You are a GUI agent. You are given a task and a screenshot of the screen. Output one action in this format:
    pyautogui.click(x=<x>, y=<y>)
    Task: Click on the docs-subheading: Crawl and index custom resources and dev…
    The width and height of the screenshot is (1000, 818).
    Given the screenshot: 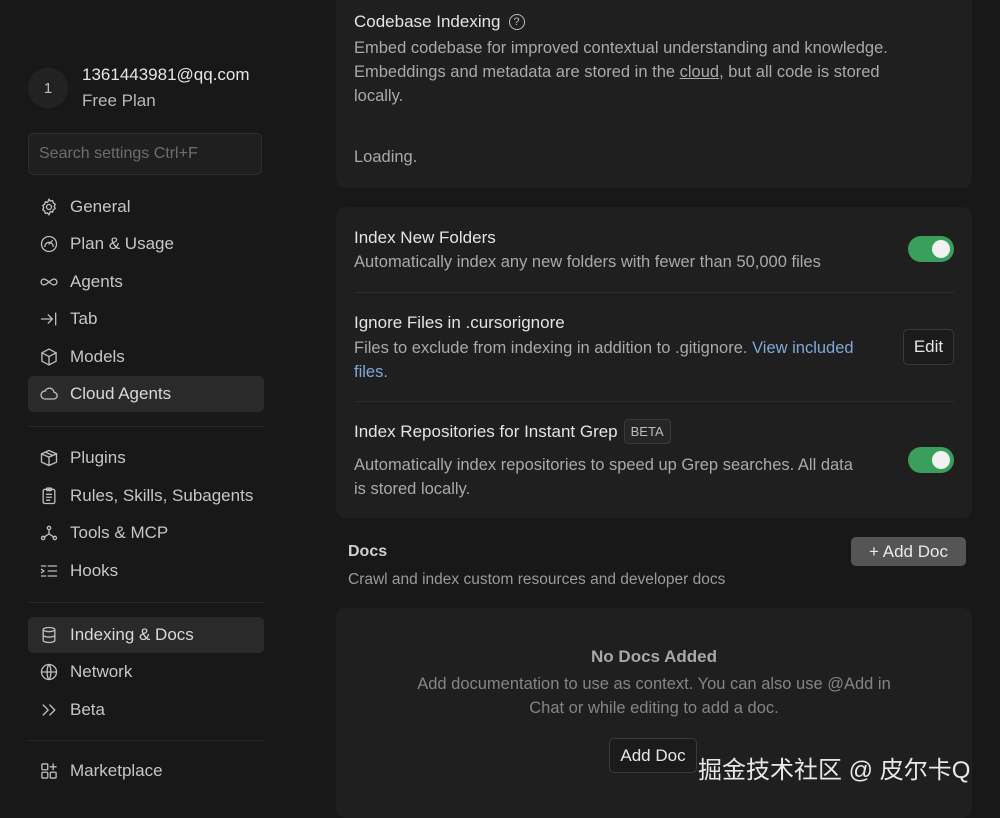 What is the action you would take?
    pyautogui.click(x=537, y=579)
    